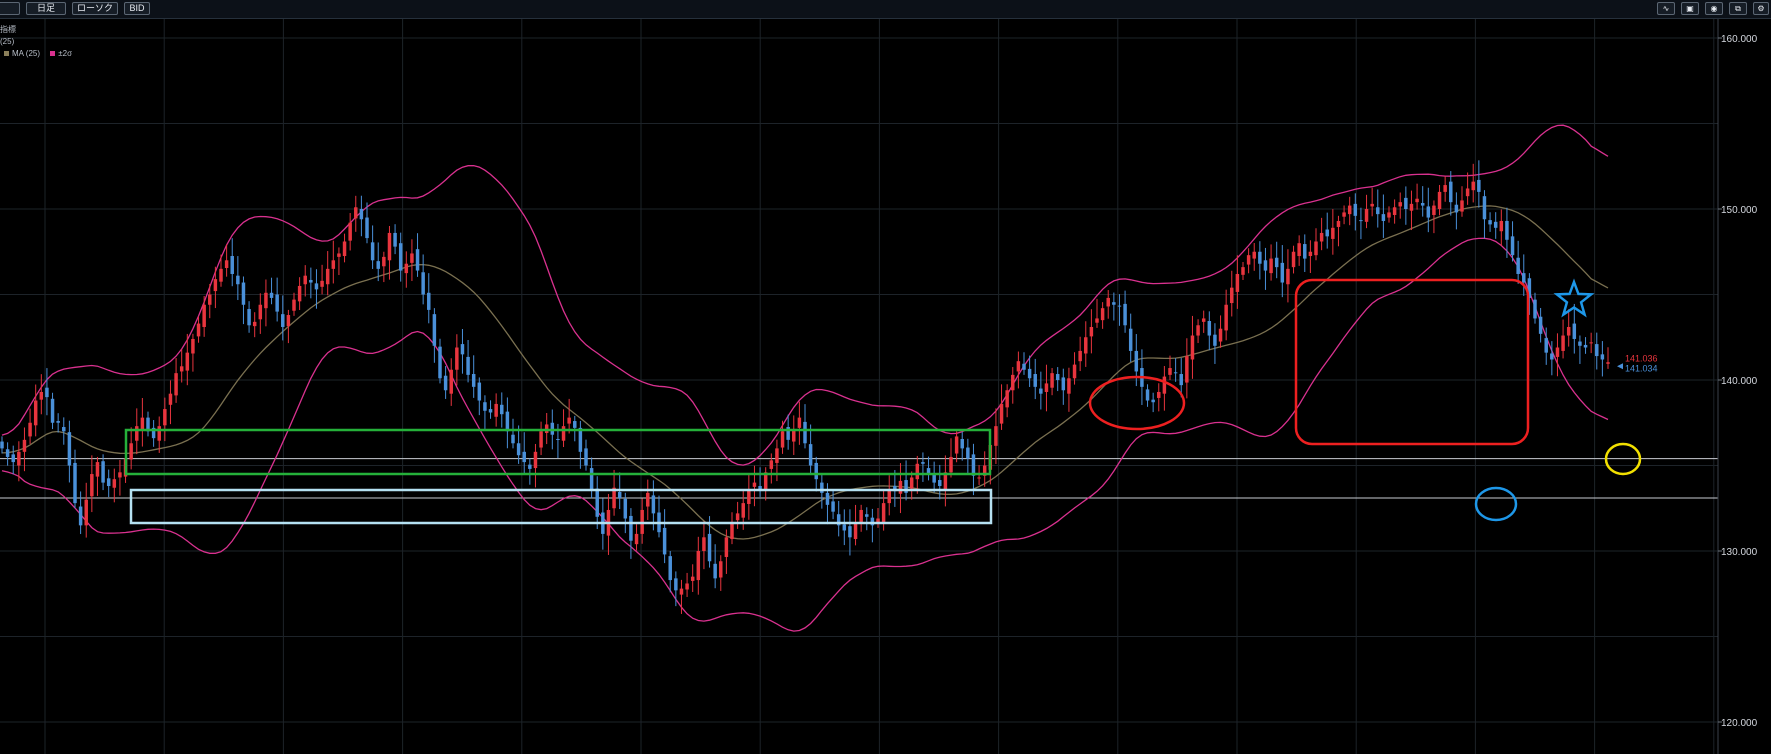 The width and height of the screenshot is (1771, 754). What do you see at coordinates (95, 8) in the screenshot?
I see `chart-type-button: ローソク` at bounding box center [95, 8].